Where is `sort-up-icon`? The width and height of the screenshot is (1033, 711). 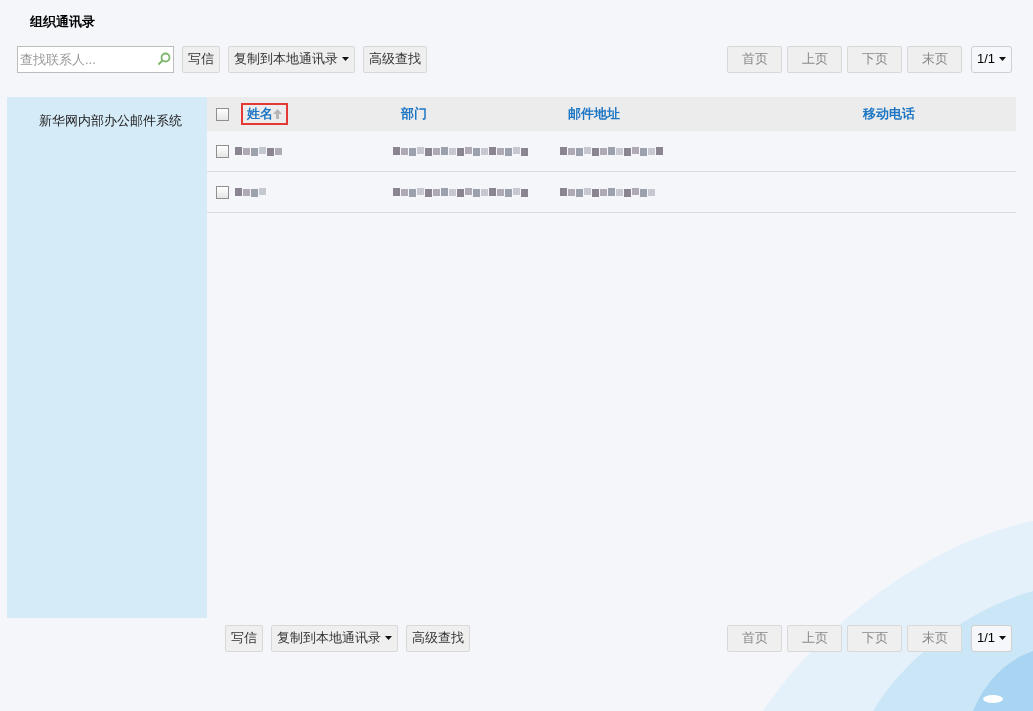
sort-up-icon is located at coordinates (277, 114).